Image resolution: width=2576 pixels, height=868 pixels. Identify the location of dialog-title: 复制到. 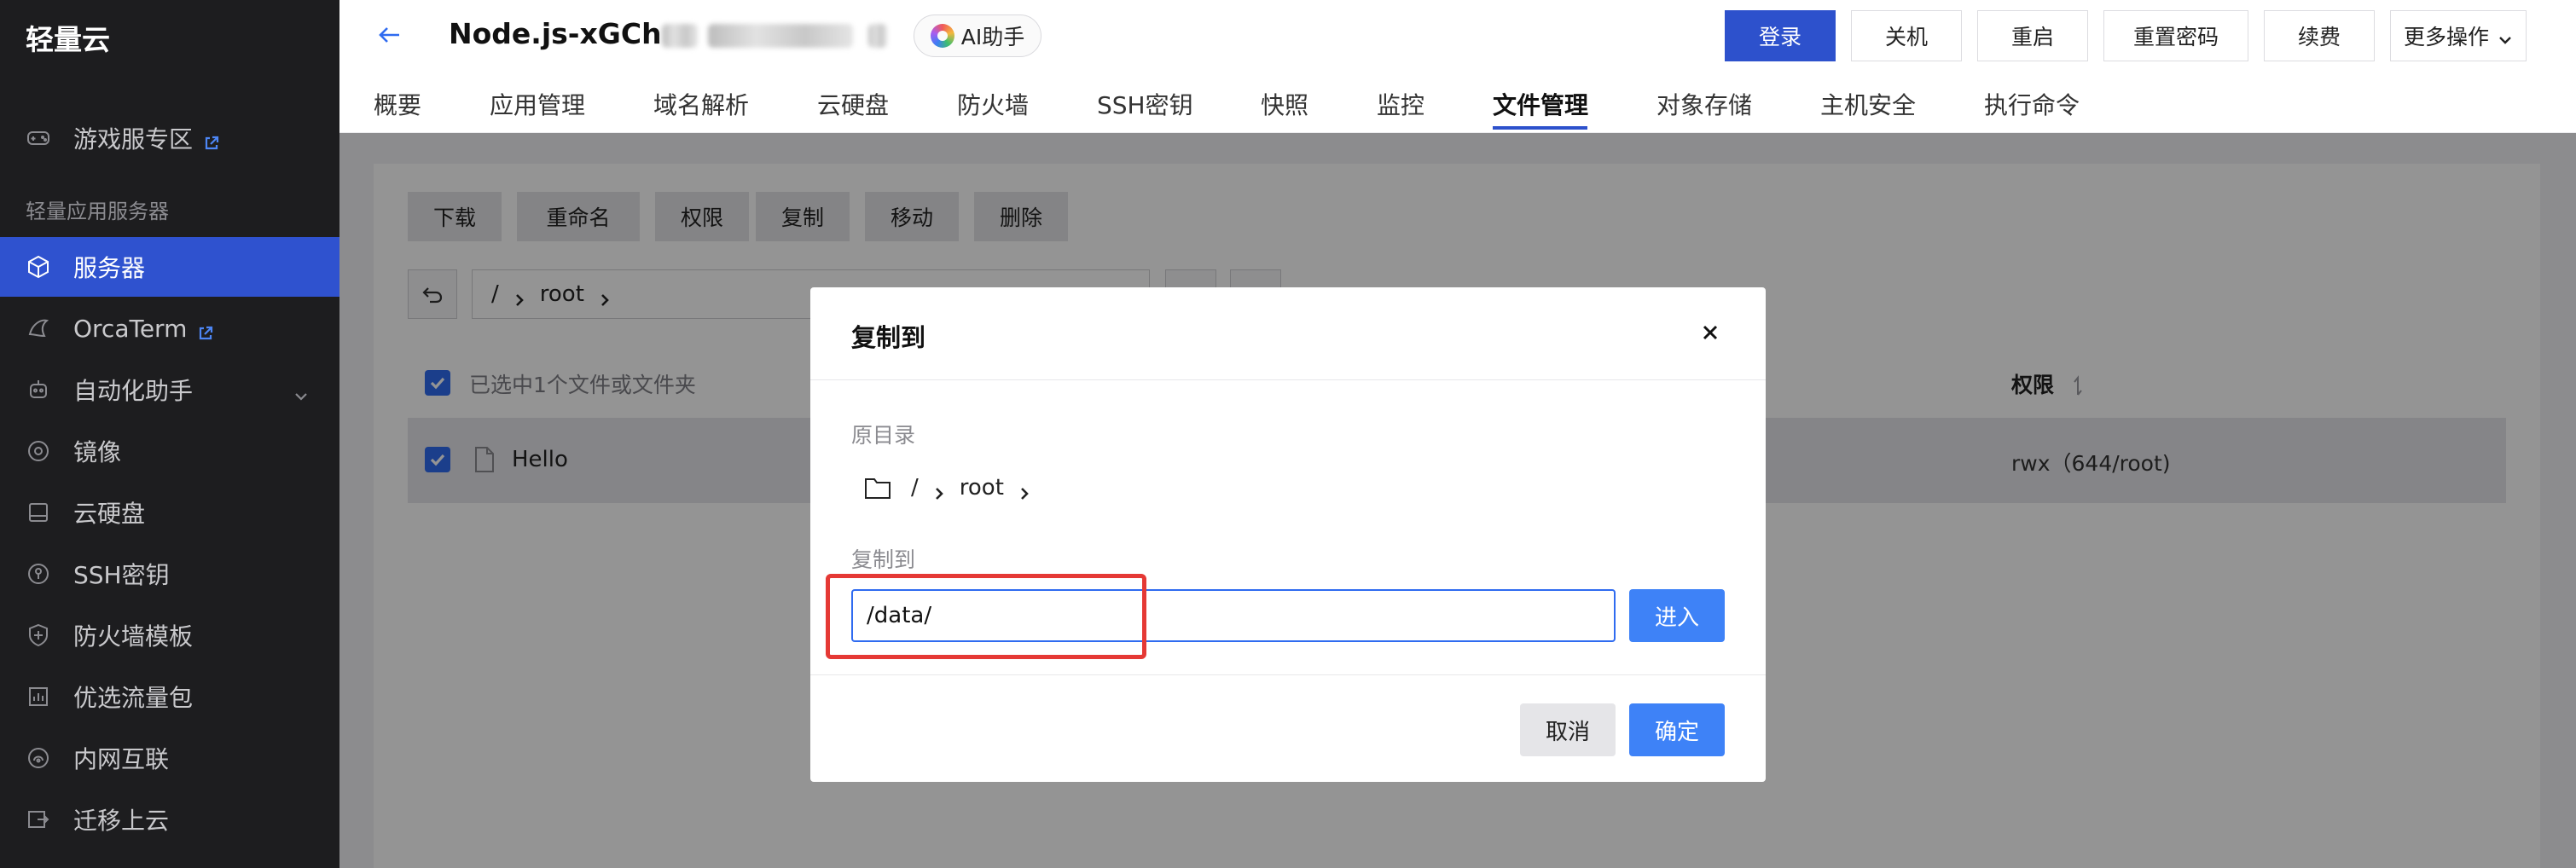
(888, 337).